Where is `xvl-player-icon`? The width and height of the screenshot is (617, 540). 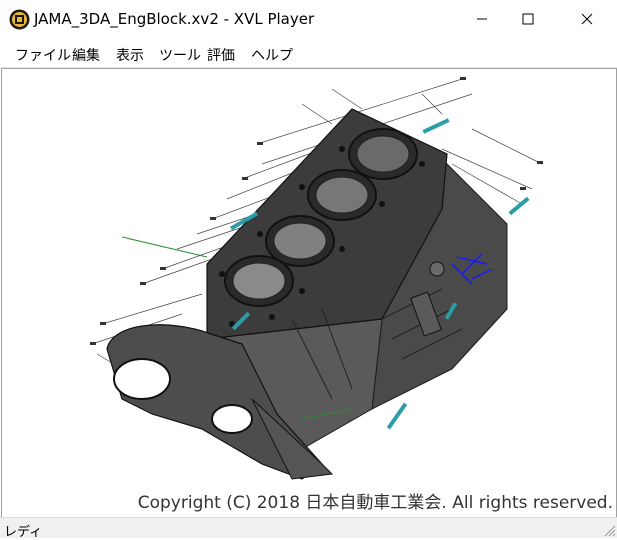 xvl-player-icon is located at coordinates (19, 19).